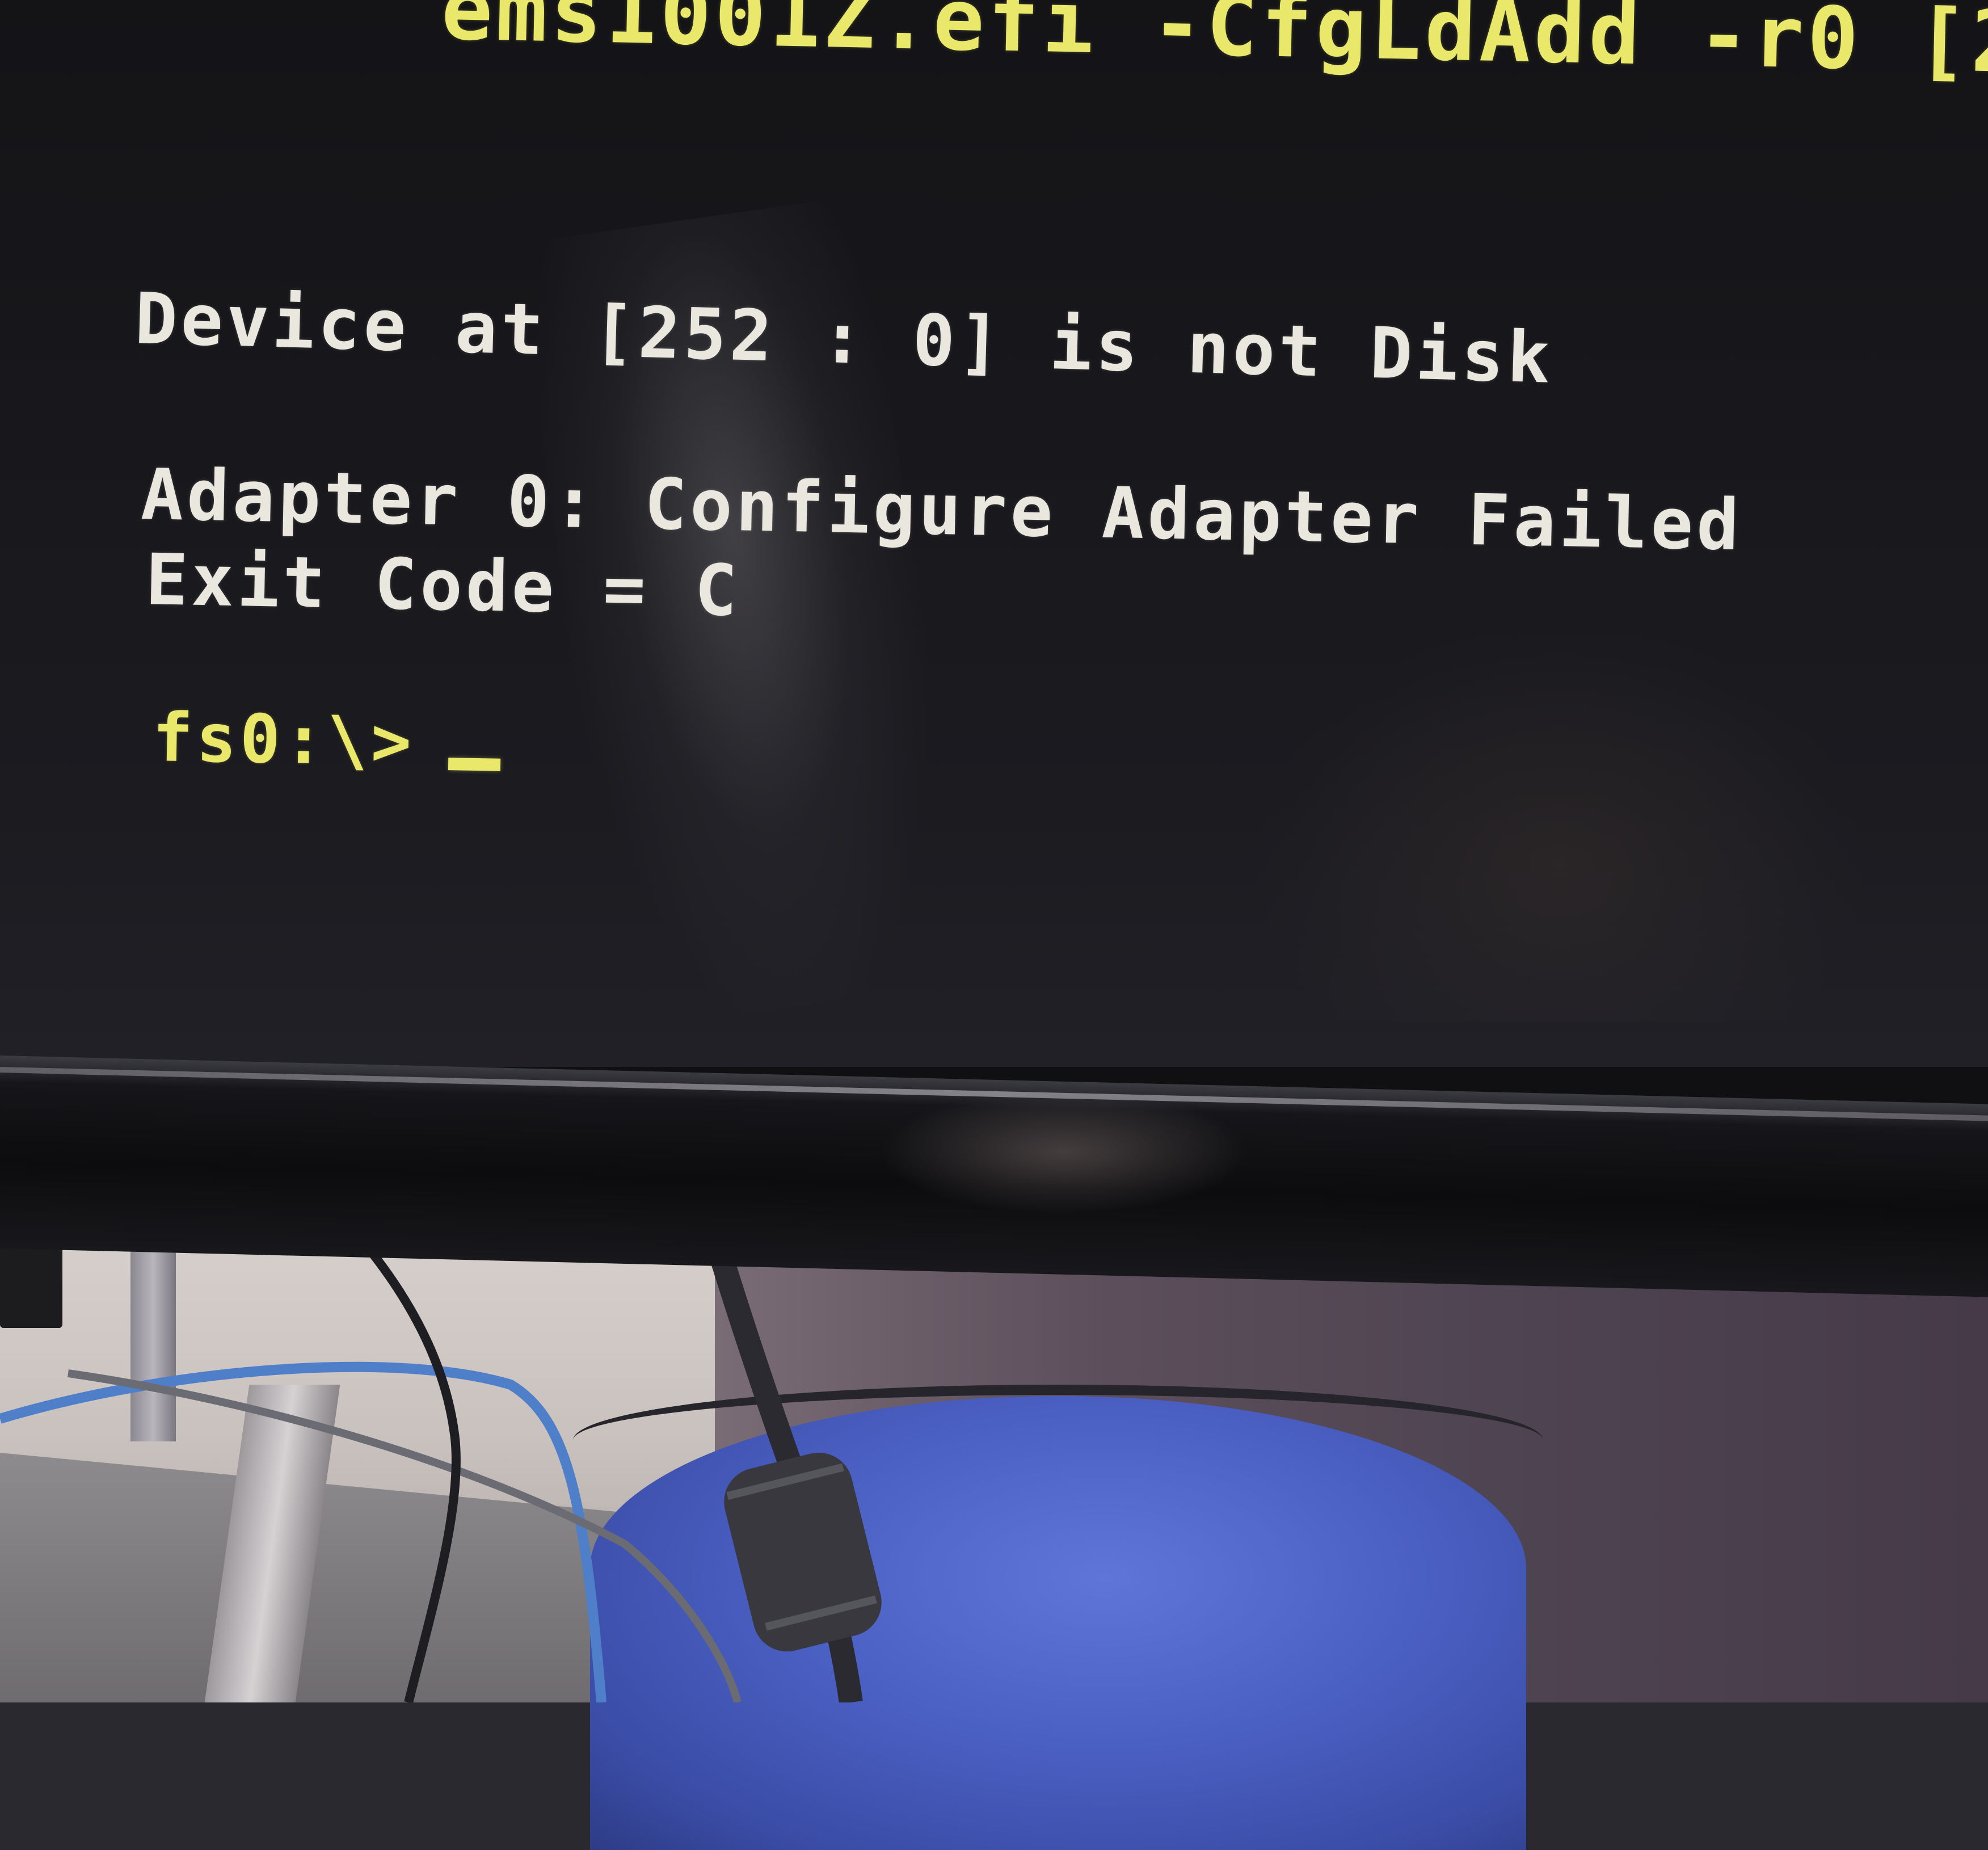 Image resolution: width=1988 pixels, height=1850 pixels. What do you see at coordinates (474, 765) in the screenshot?
I see `block-cursor-icon` at bounding box center [474, 765].